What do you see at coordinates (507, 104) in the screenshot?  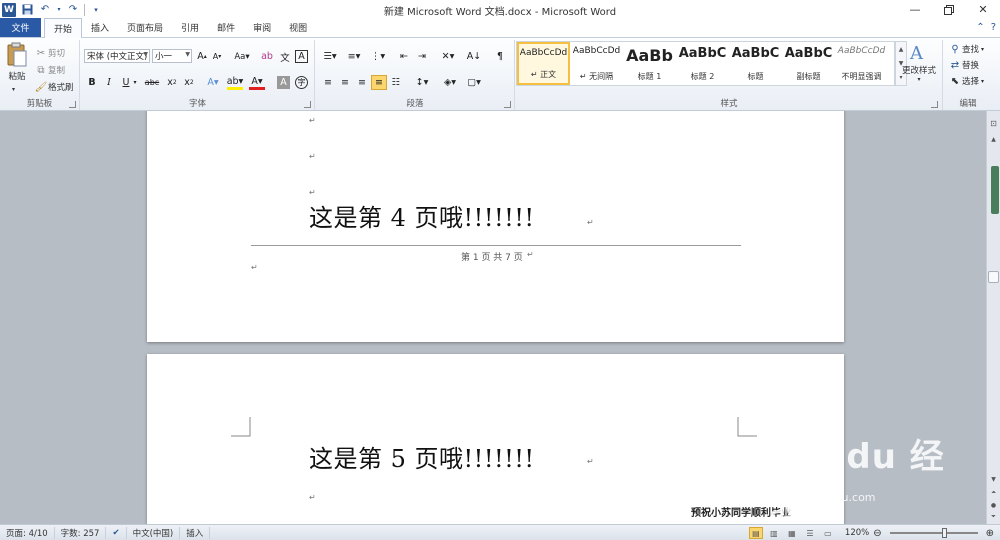 I see `paragraph-launcher-icon` at bounding box center [507, 104].